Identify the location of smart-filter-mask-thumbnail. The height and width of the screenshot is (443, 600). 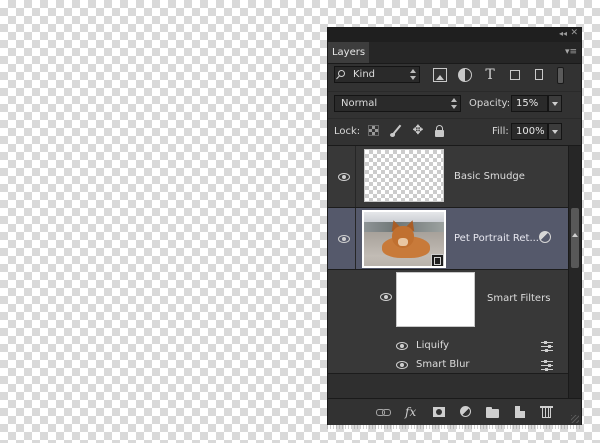
(435, 299).